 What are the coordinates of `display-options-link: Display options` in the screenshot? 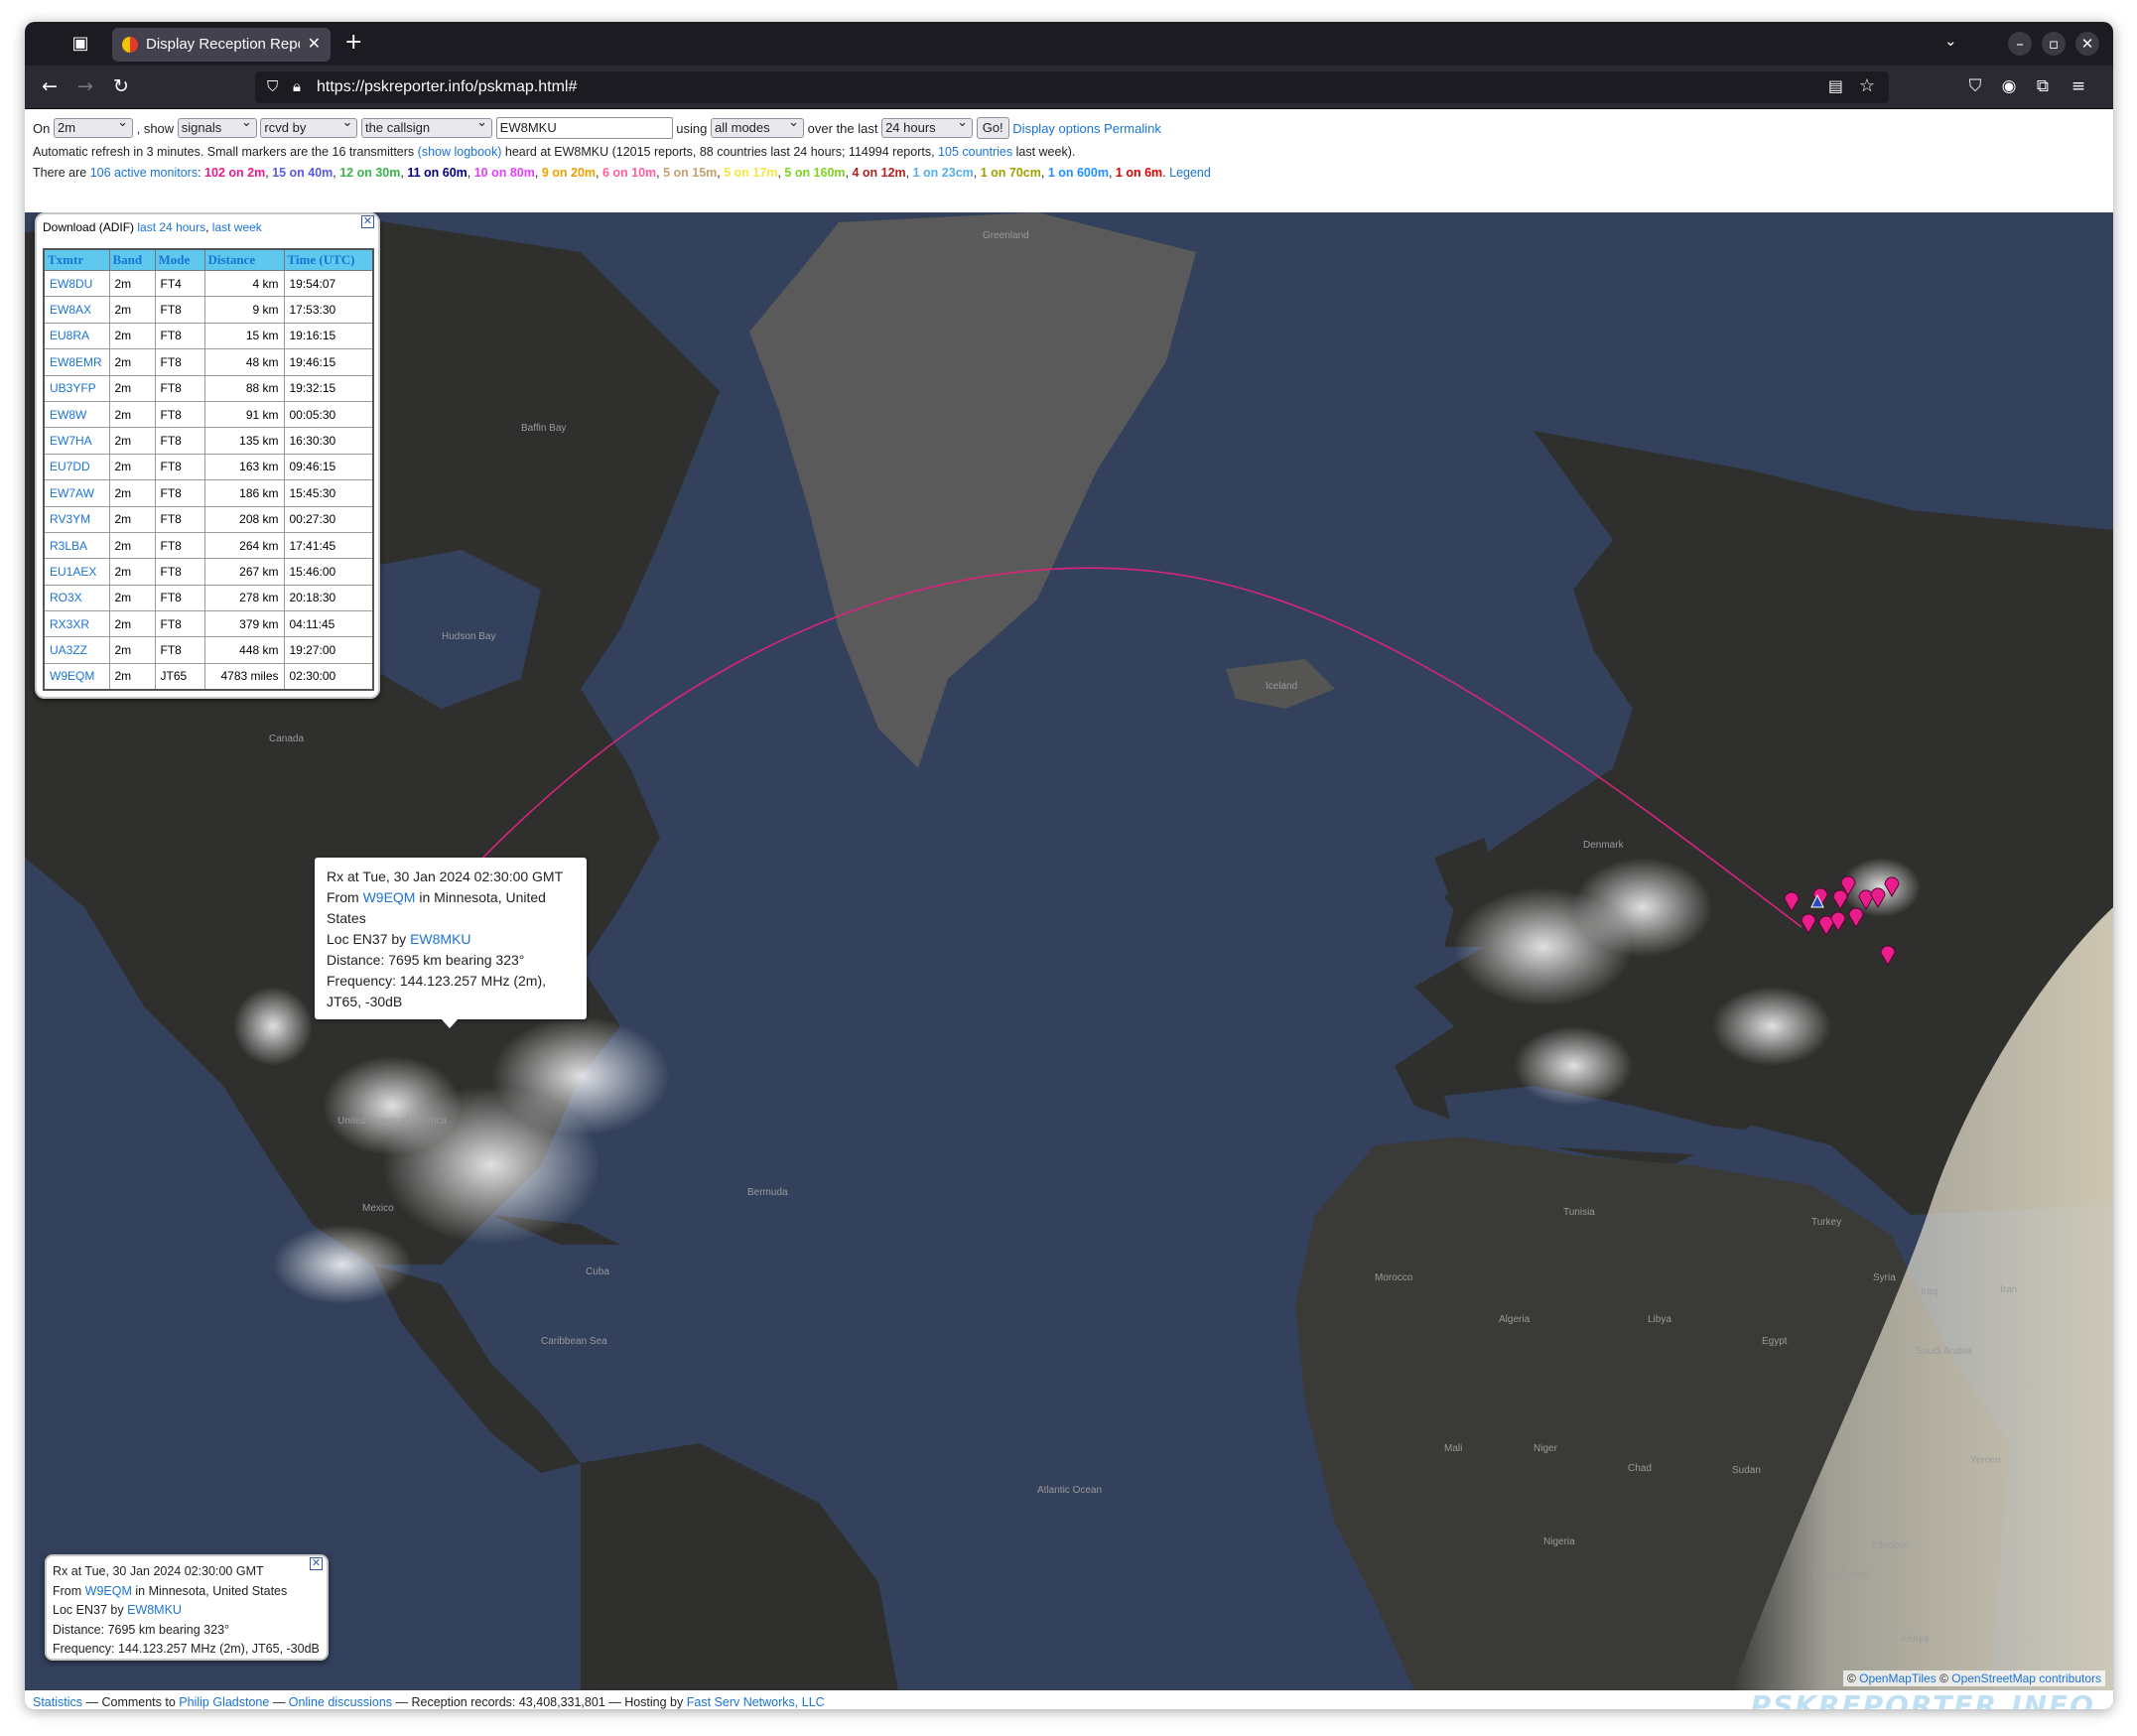 It's located at (1056, 128).